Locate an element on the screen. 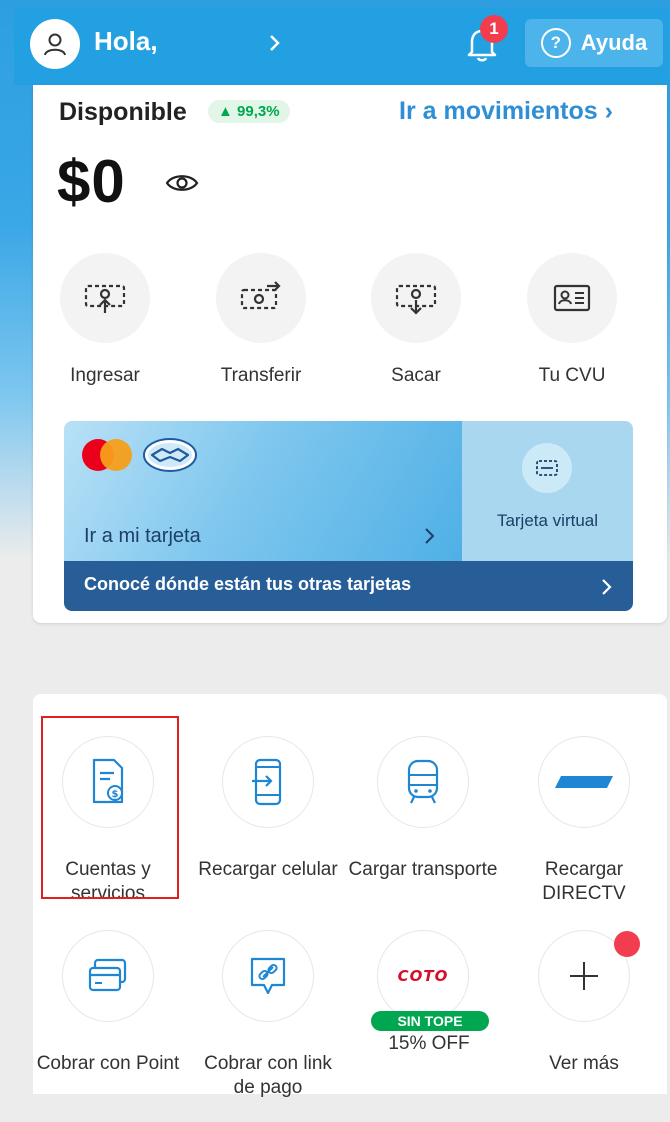  service-coto-promo: COTO is located at coordinates (423, 976).